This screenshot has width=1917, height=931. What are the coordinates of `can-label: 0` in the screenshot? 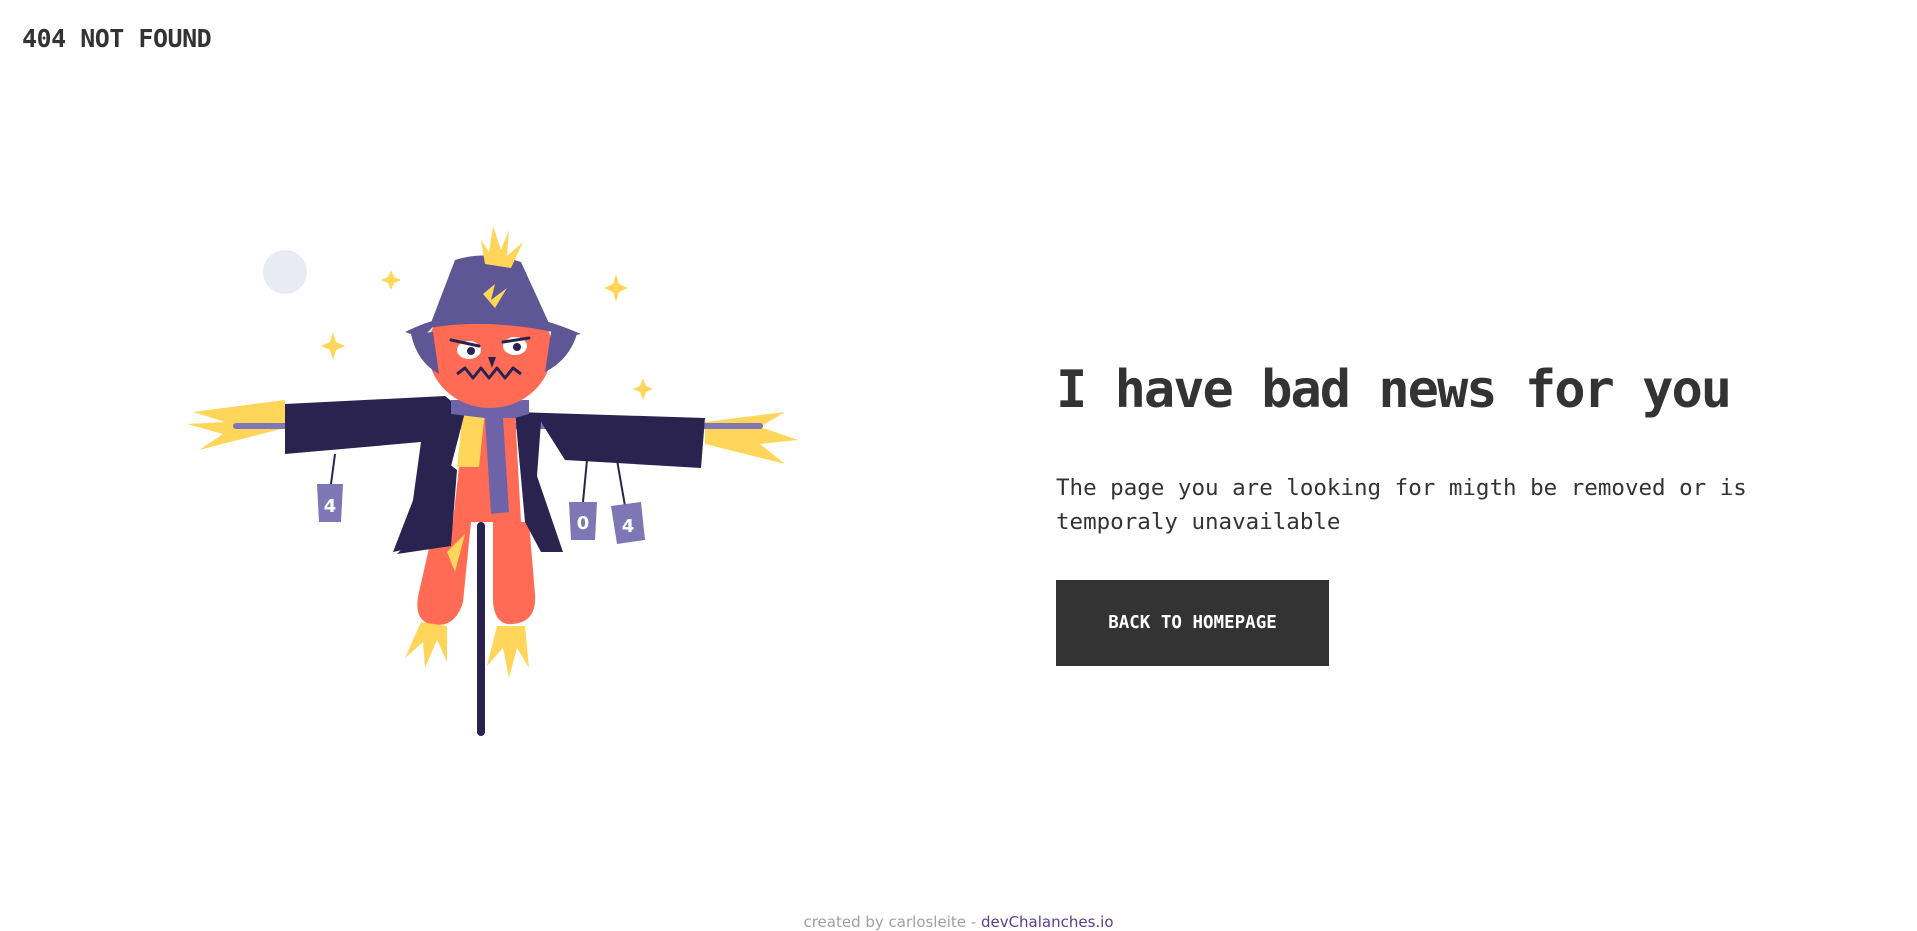 It's located at (583, 523).